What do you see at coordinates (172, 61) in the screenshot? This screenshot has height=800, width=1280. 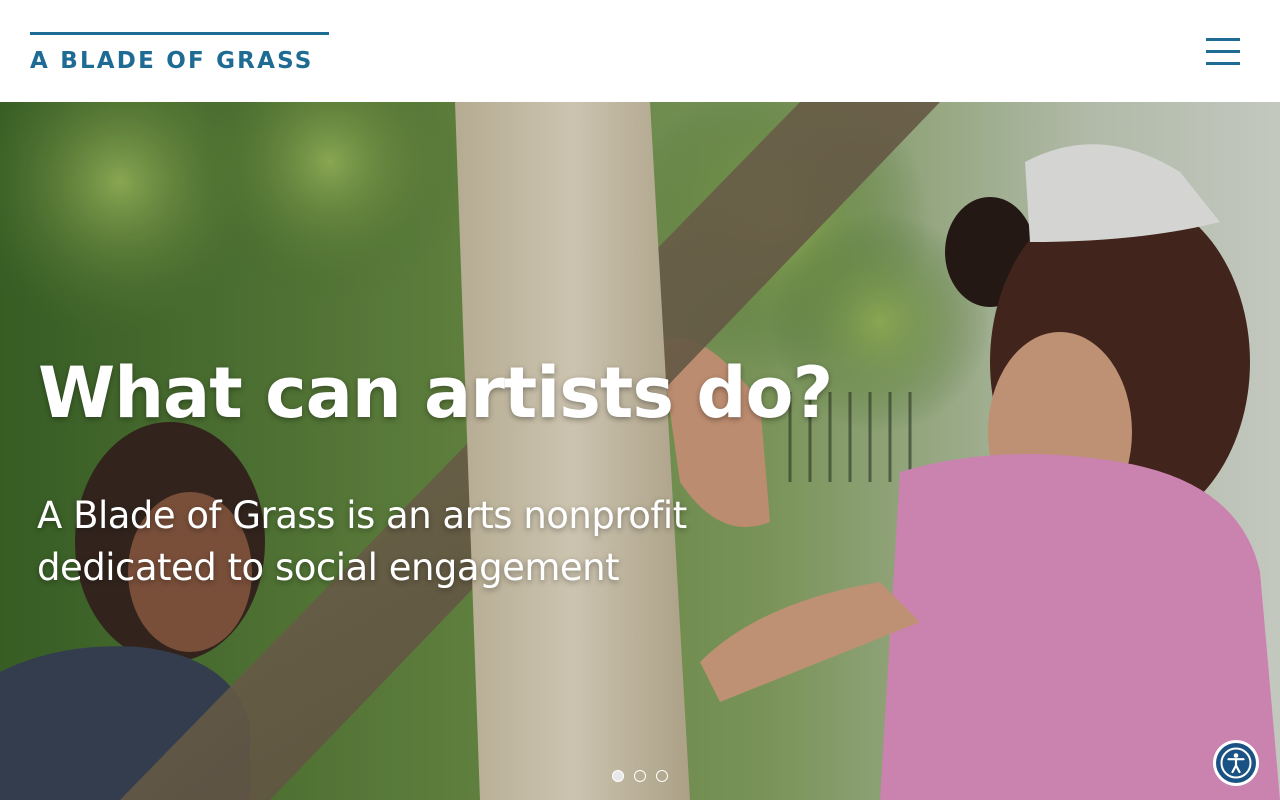 I see `logo-text: A BLADE OF GRASS` at bounding box center [172, 61].